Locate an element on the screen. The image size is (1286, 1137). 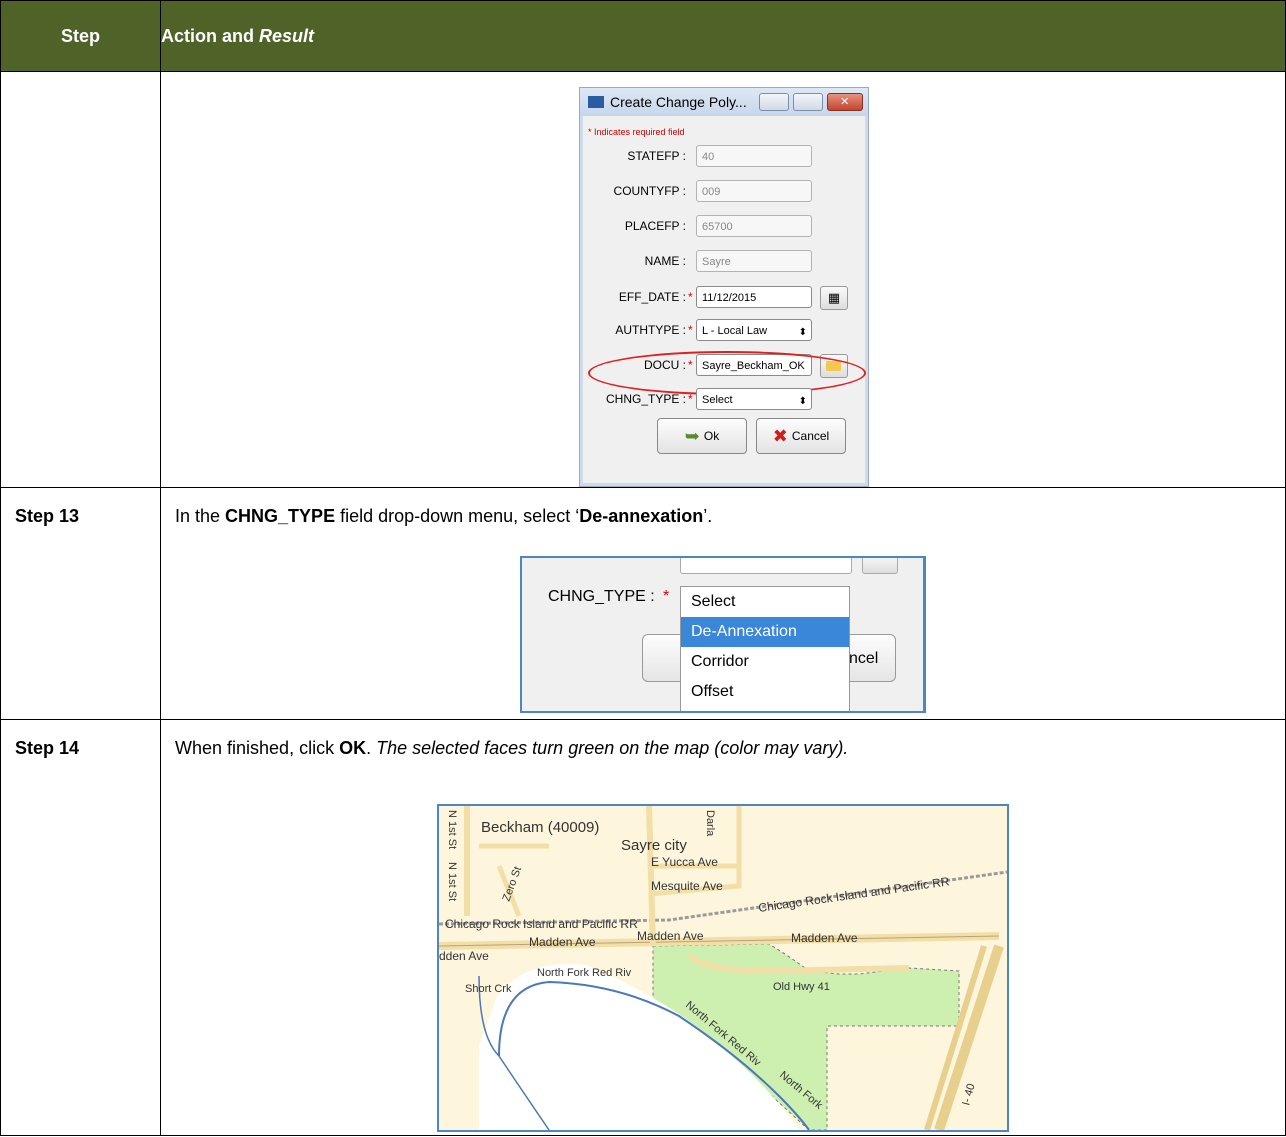
statefp-field: 40 is located at coordinates (754, 156).